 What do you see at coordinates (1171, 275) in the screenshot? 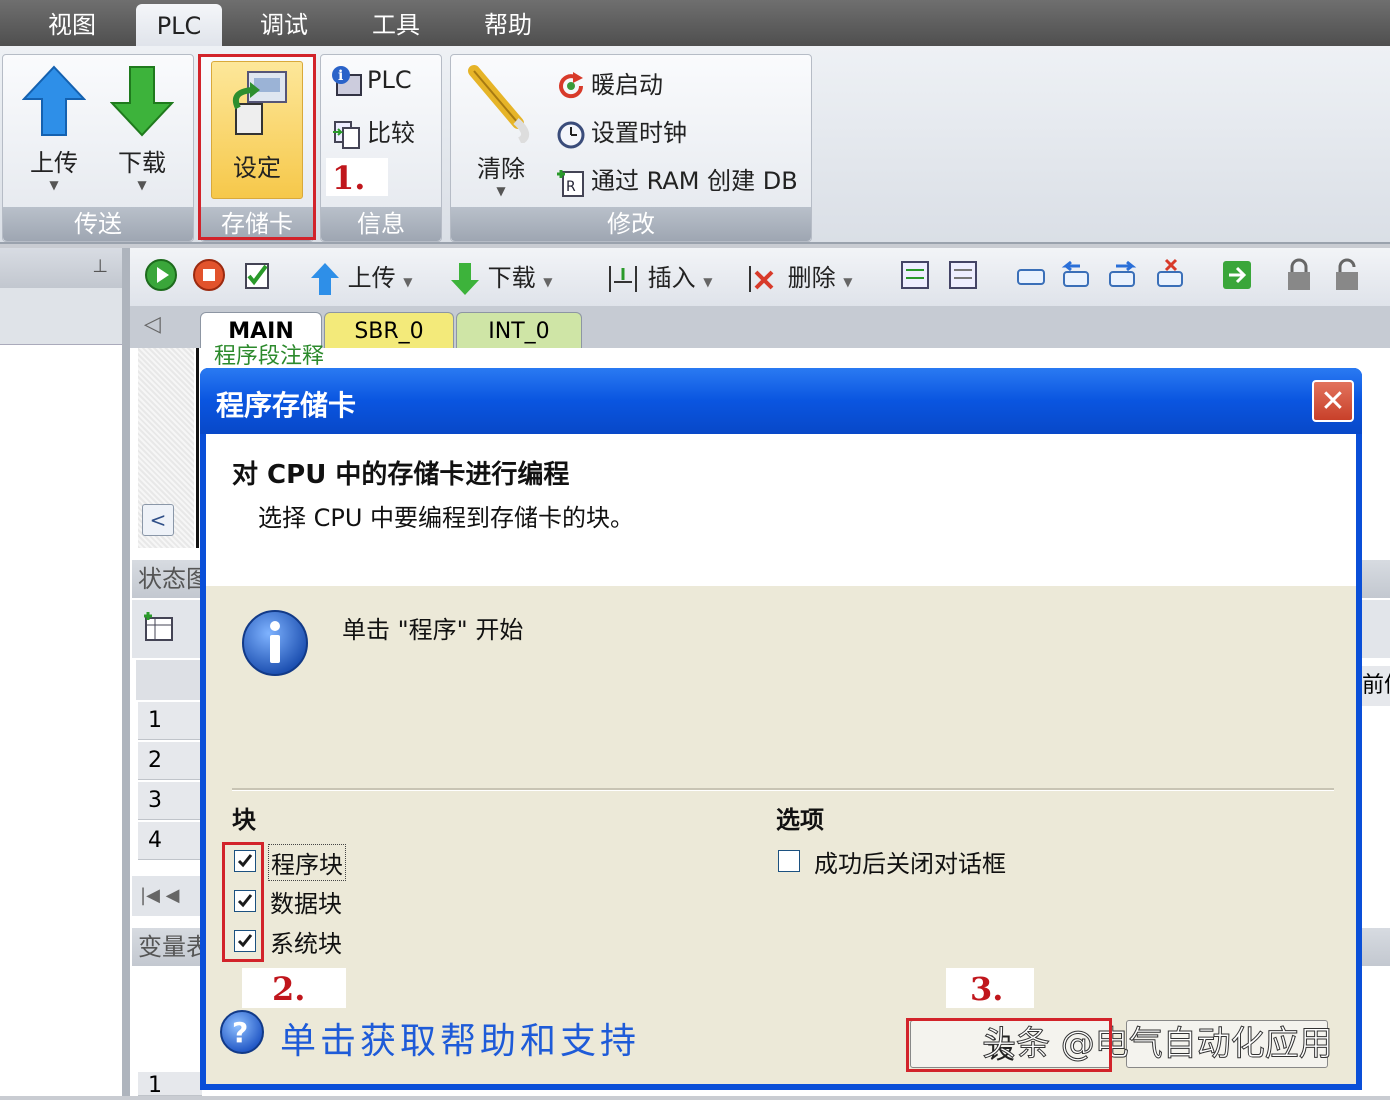
I see `delete-bookmark-icon` at bounding box center [1171, 275].